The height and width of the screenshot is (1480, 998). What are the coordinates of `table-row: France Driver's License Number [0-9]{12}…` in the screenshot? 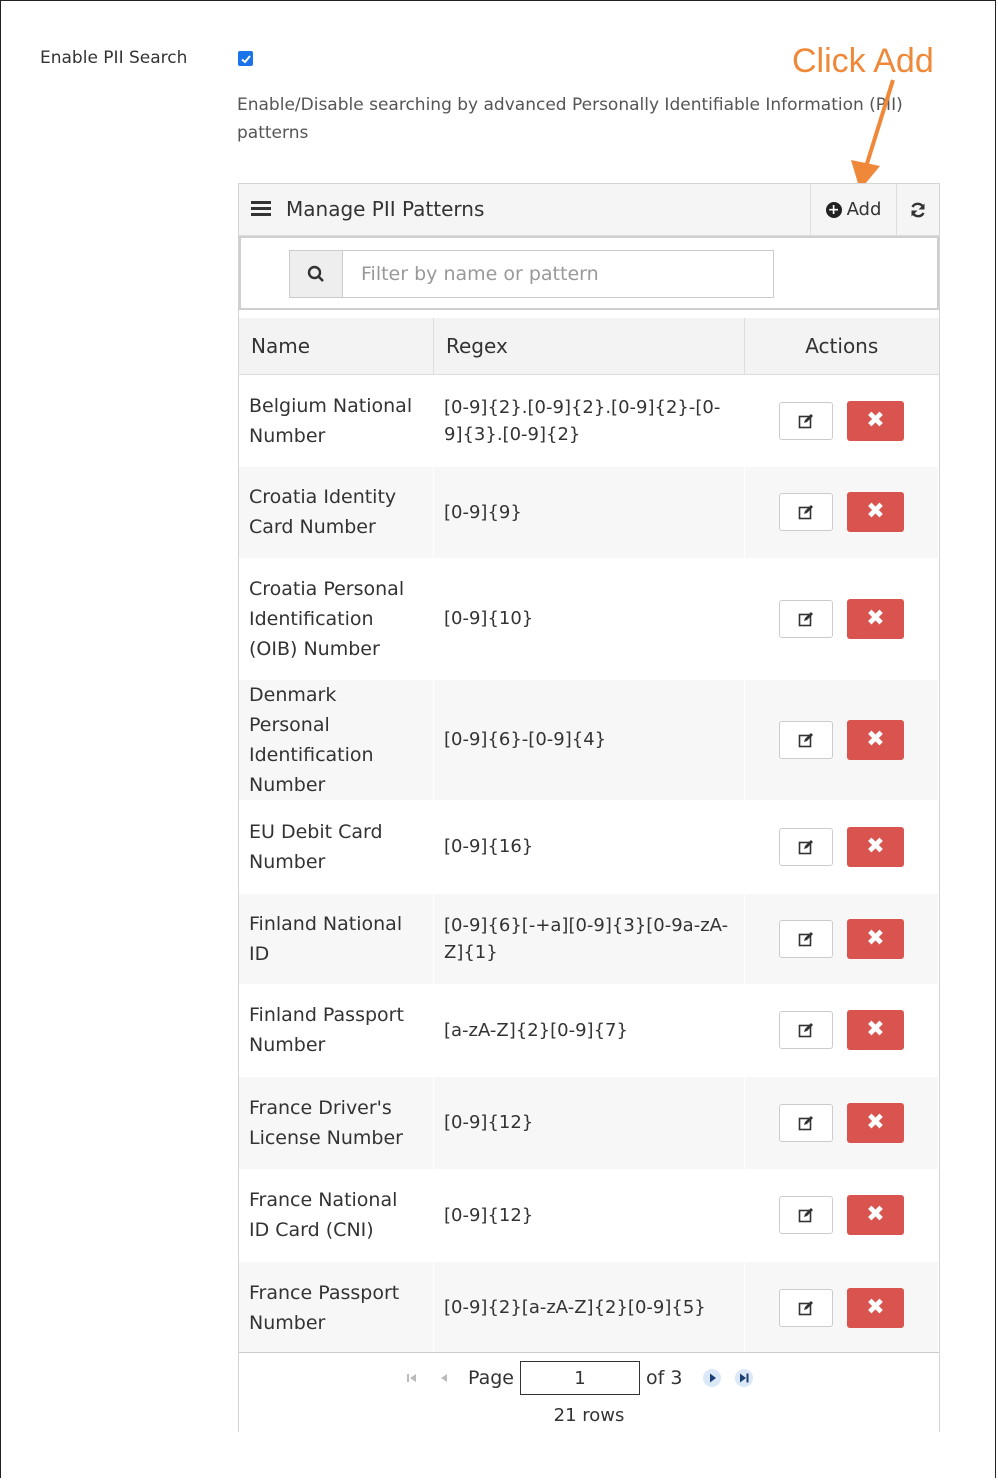 It's located at (589, 1122).